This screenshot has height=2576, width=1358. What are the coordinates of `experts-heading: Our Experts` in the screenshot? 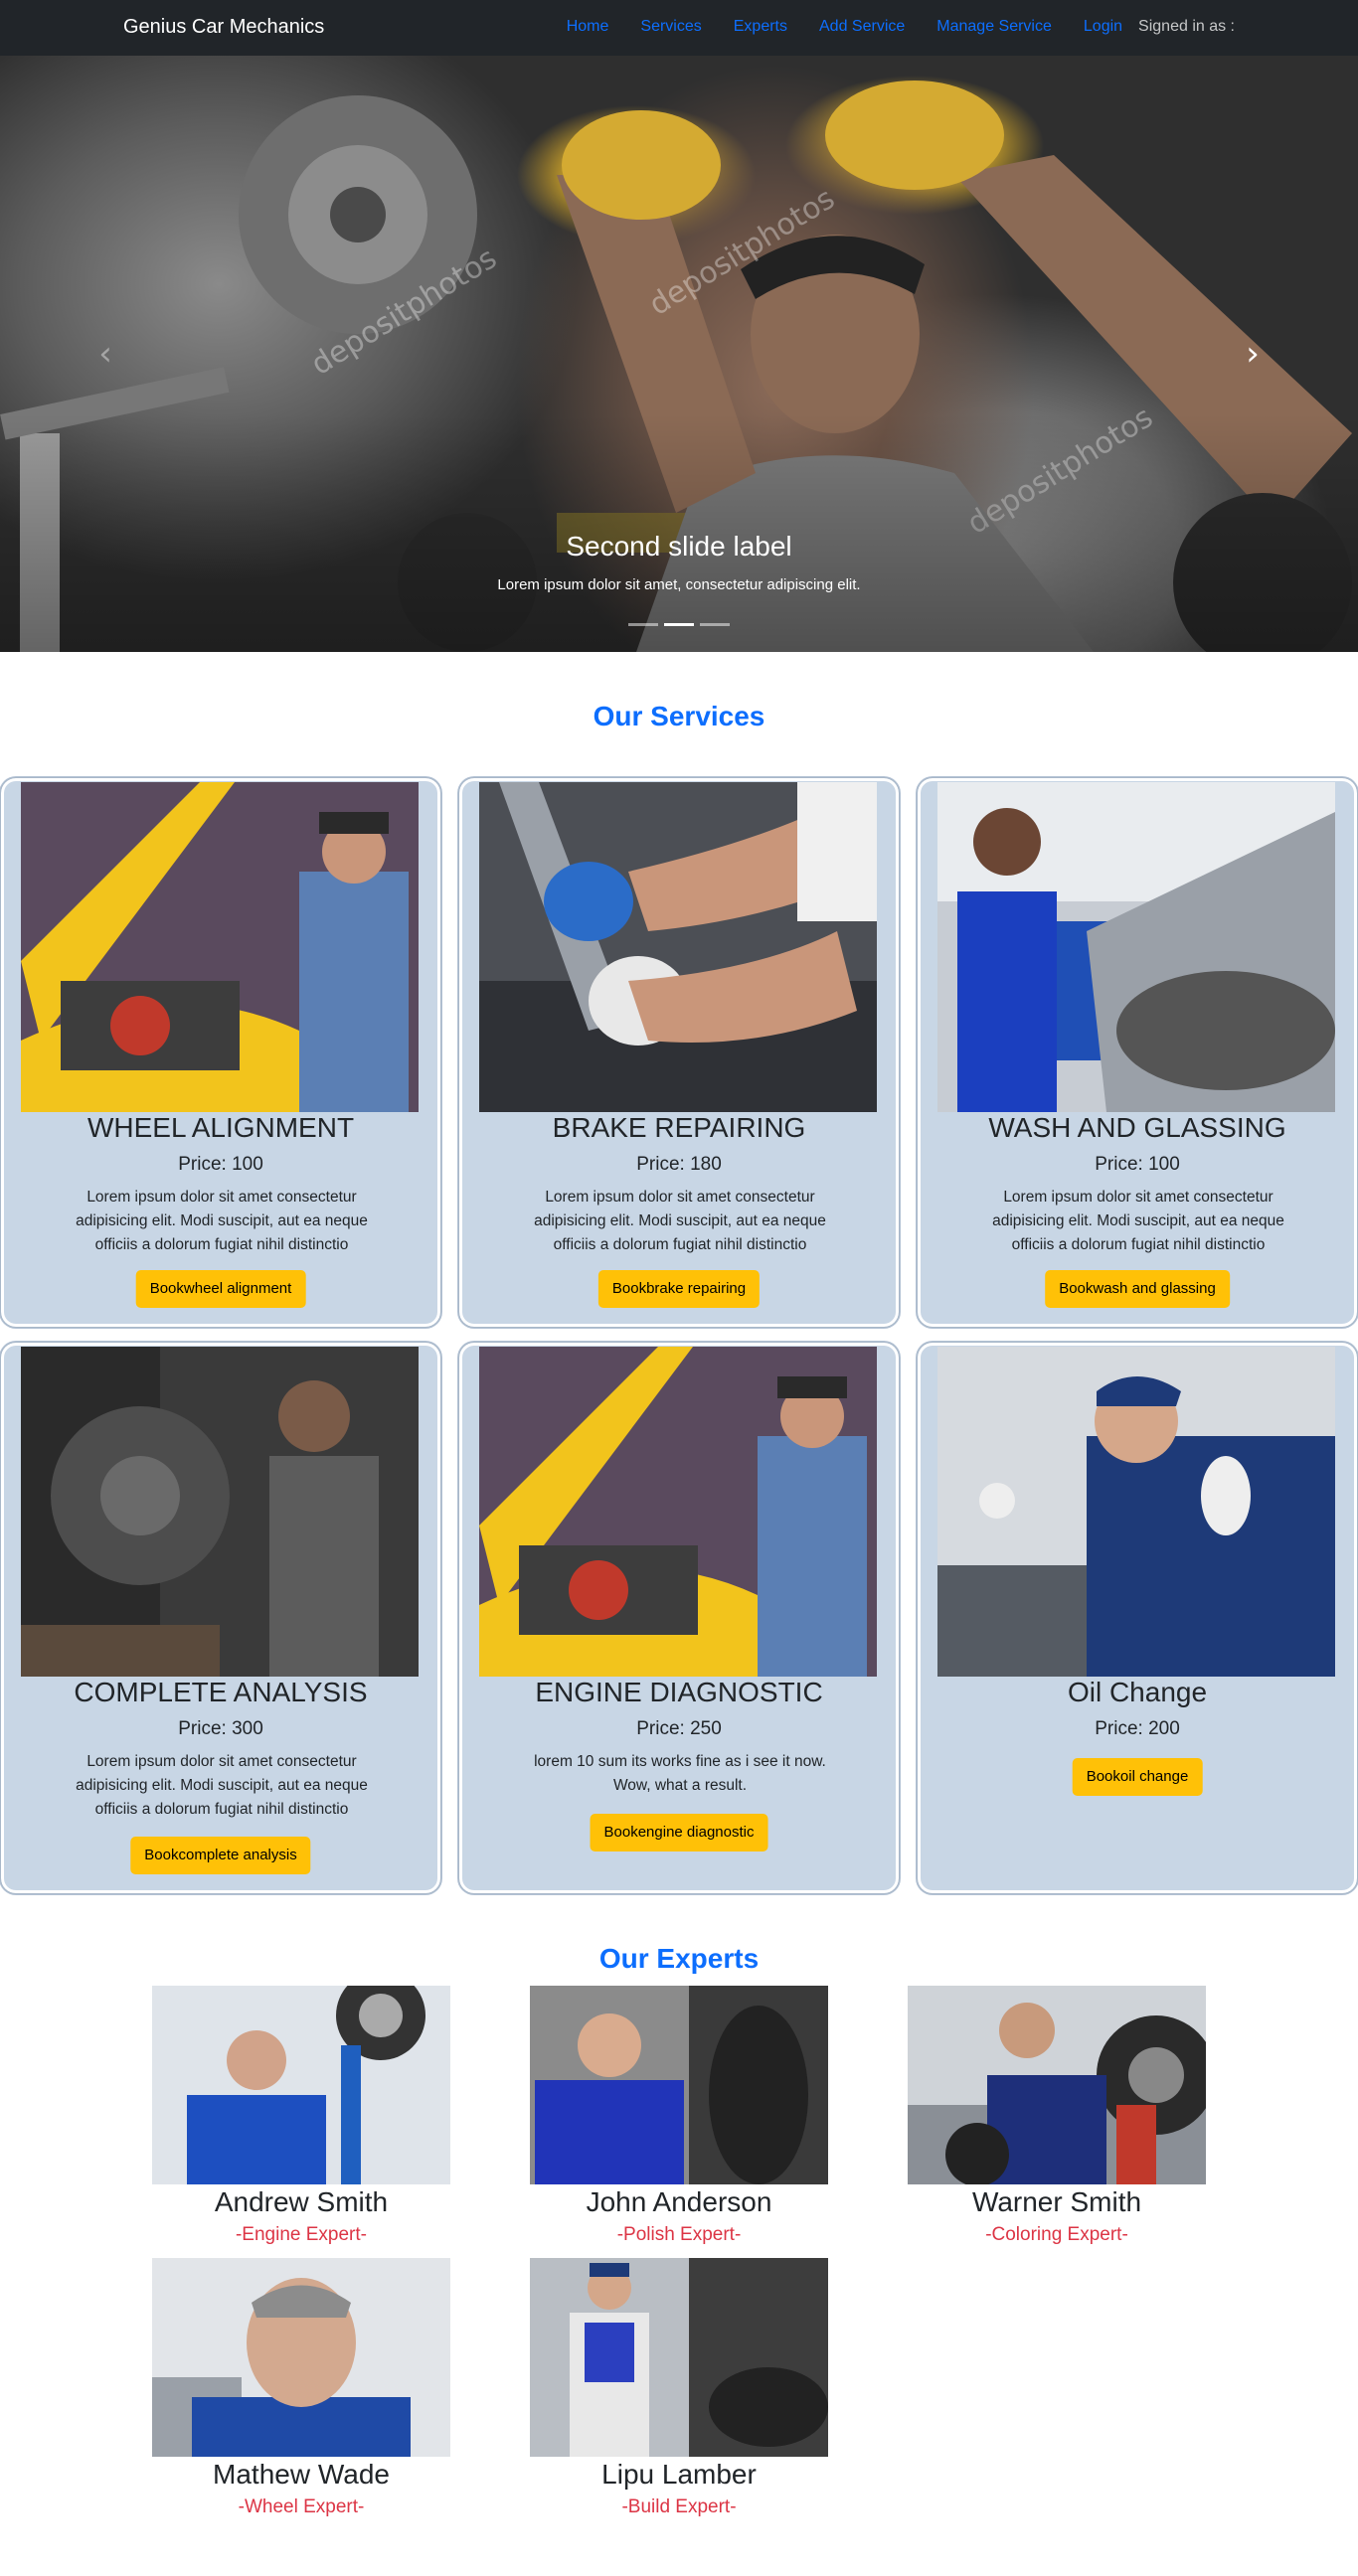 It's located at (679, 1958).